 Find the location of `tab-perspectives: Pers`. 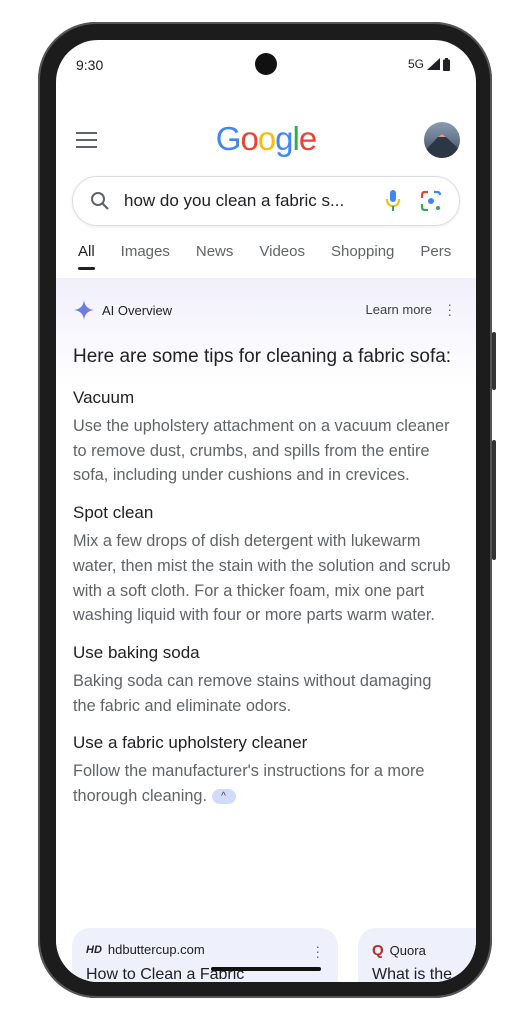

tab-perspectives: Pers is located at coordinates (435, 251).